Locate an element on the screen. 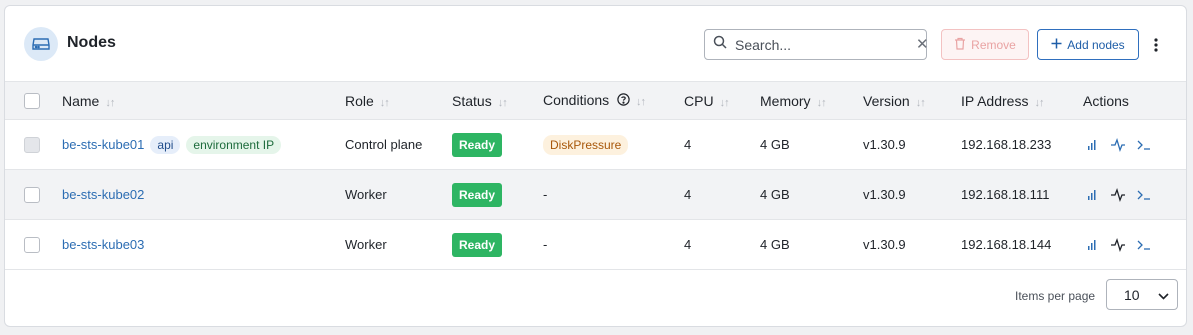 Image resolution: width=1193 pixels, height=335 pixels. clear-search-icon: ✕ is located at coordinates (922, 44).